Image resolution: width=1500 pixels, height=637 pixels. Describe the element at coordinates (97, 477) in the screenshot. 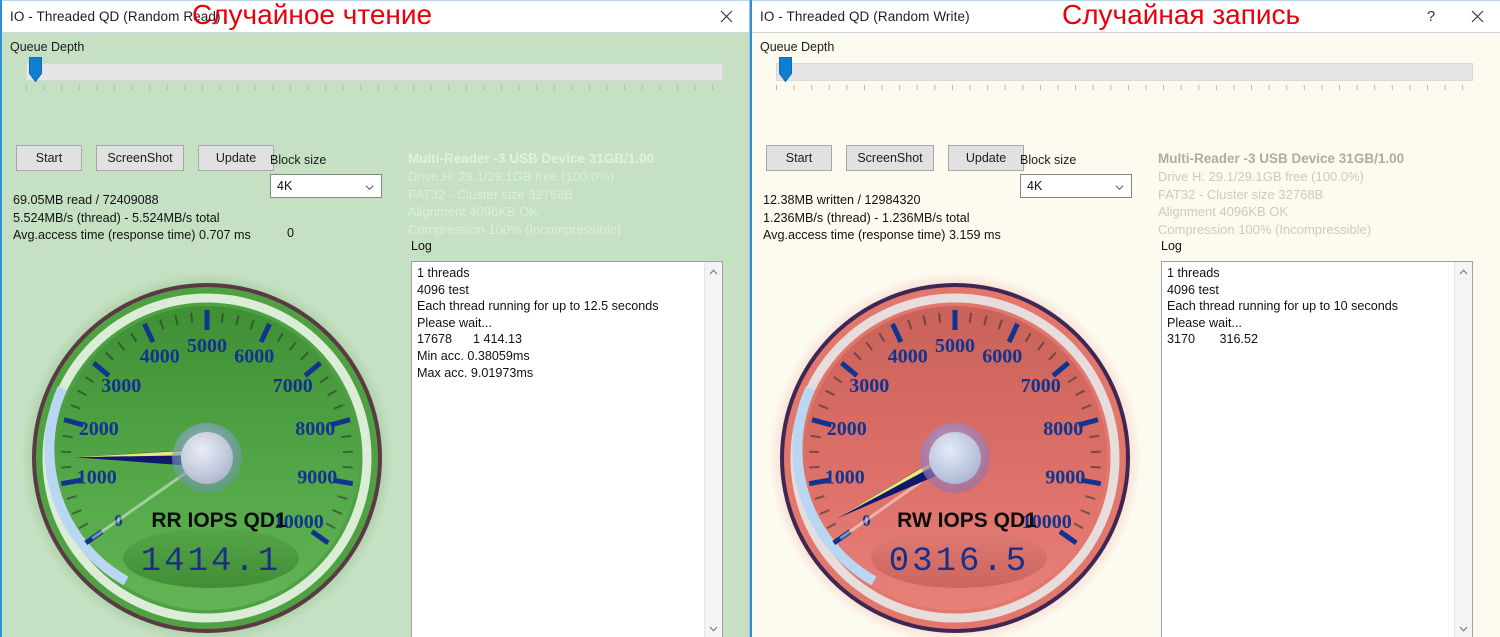

I see `gauge-tick-label: 1000` at that location.